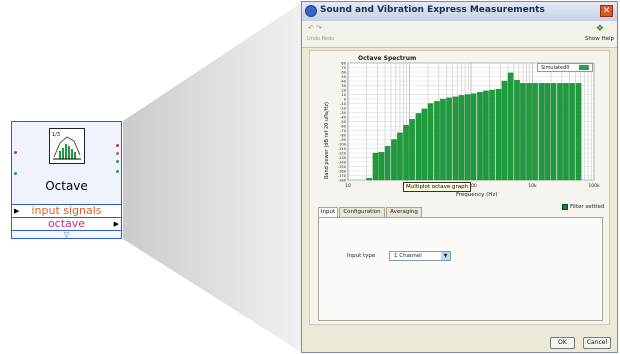 The image size is (620, 354). What do you see at coordinates (342, 181) in the screenshot?
I see `y-tick-label: -180` at bounding box center [342, 181].